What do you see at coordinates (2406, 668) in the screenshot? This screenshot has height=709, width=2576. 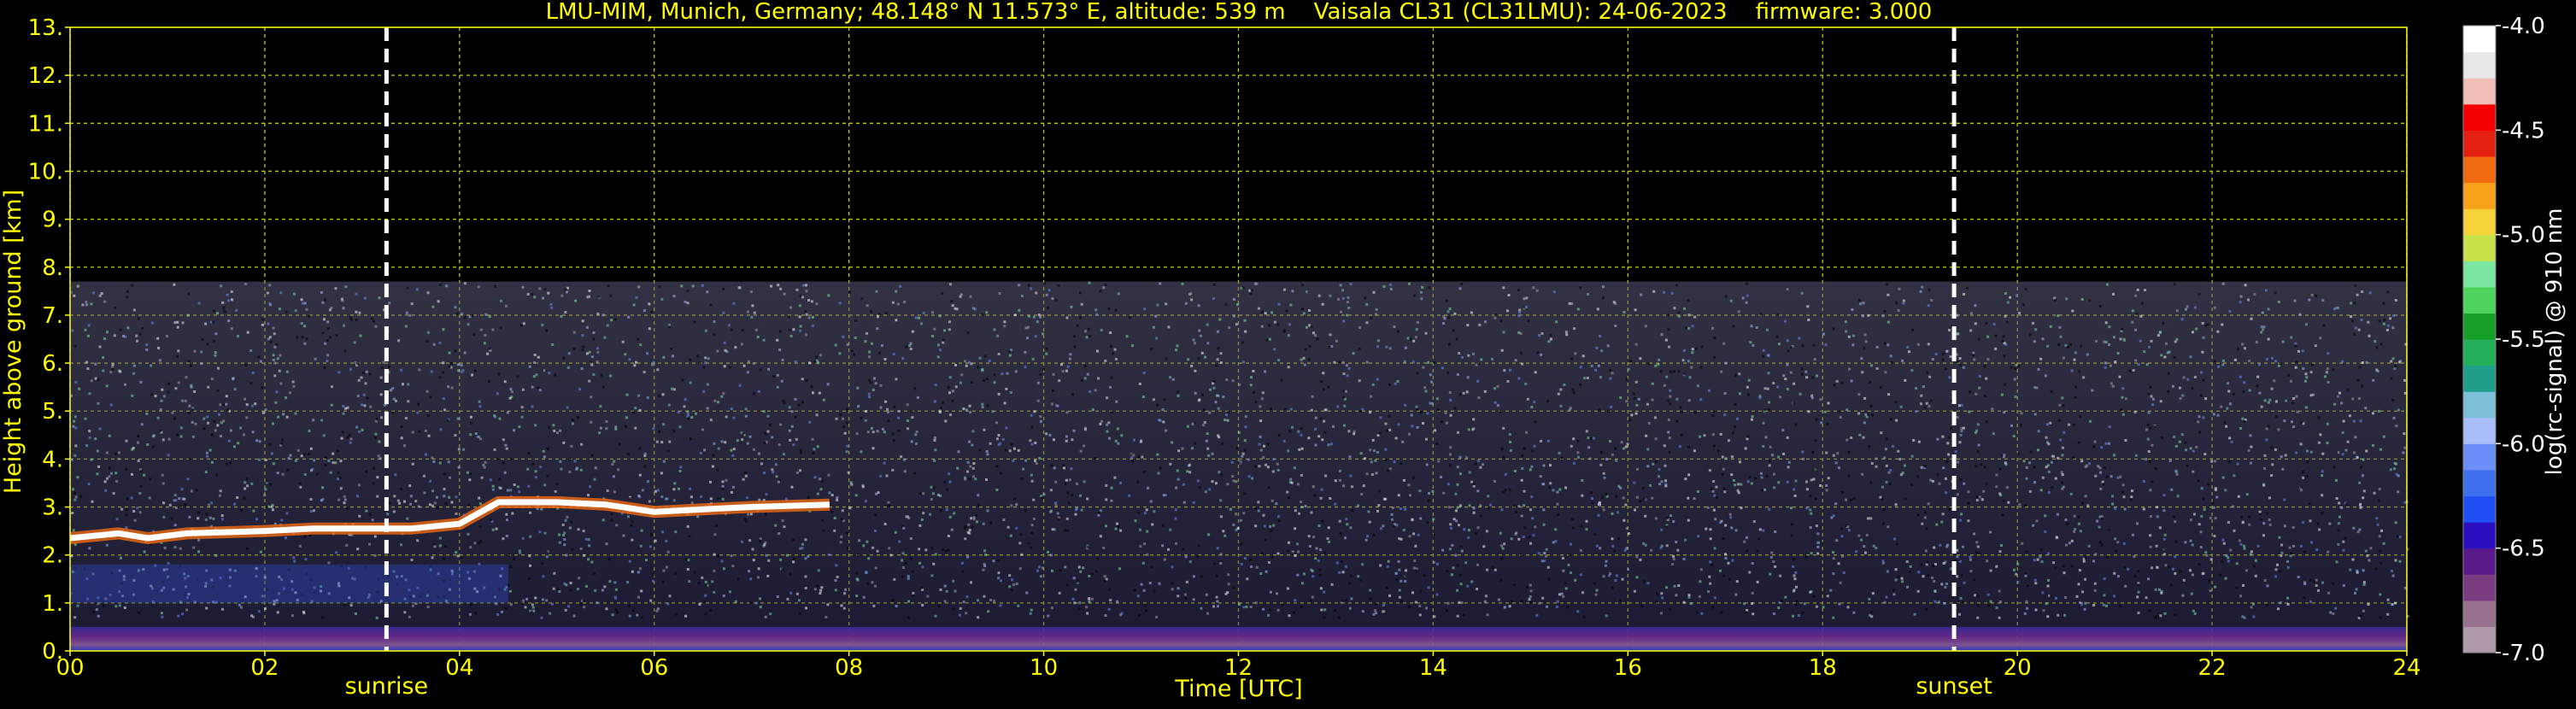 I see `x-tick-label: 24` at bounding box center [2406, 668].